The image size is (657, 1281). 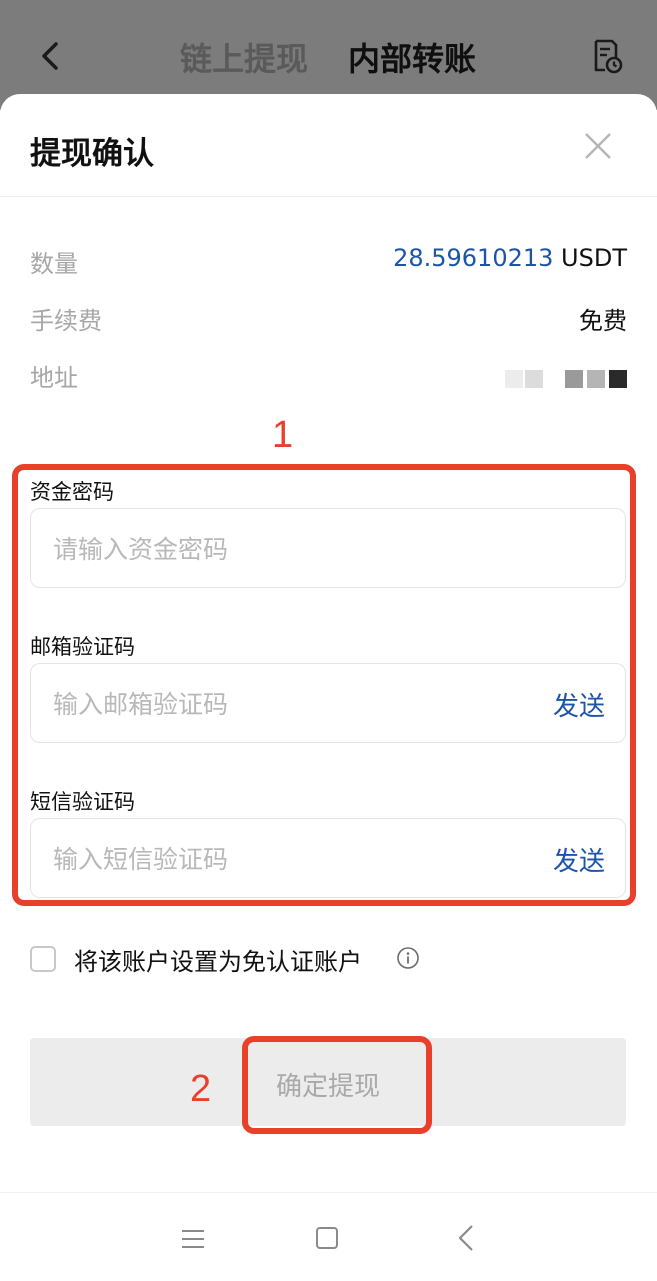 What do you see at coordinates (283, 435) in the screenshot?
I see `annotation-number-1: 1` at bounding box center [283, 435].